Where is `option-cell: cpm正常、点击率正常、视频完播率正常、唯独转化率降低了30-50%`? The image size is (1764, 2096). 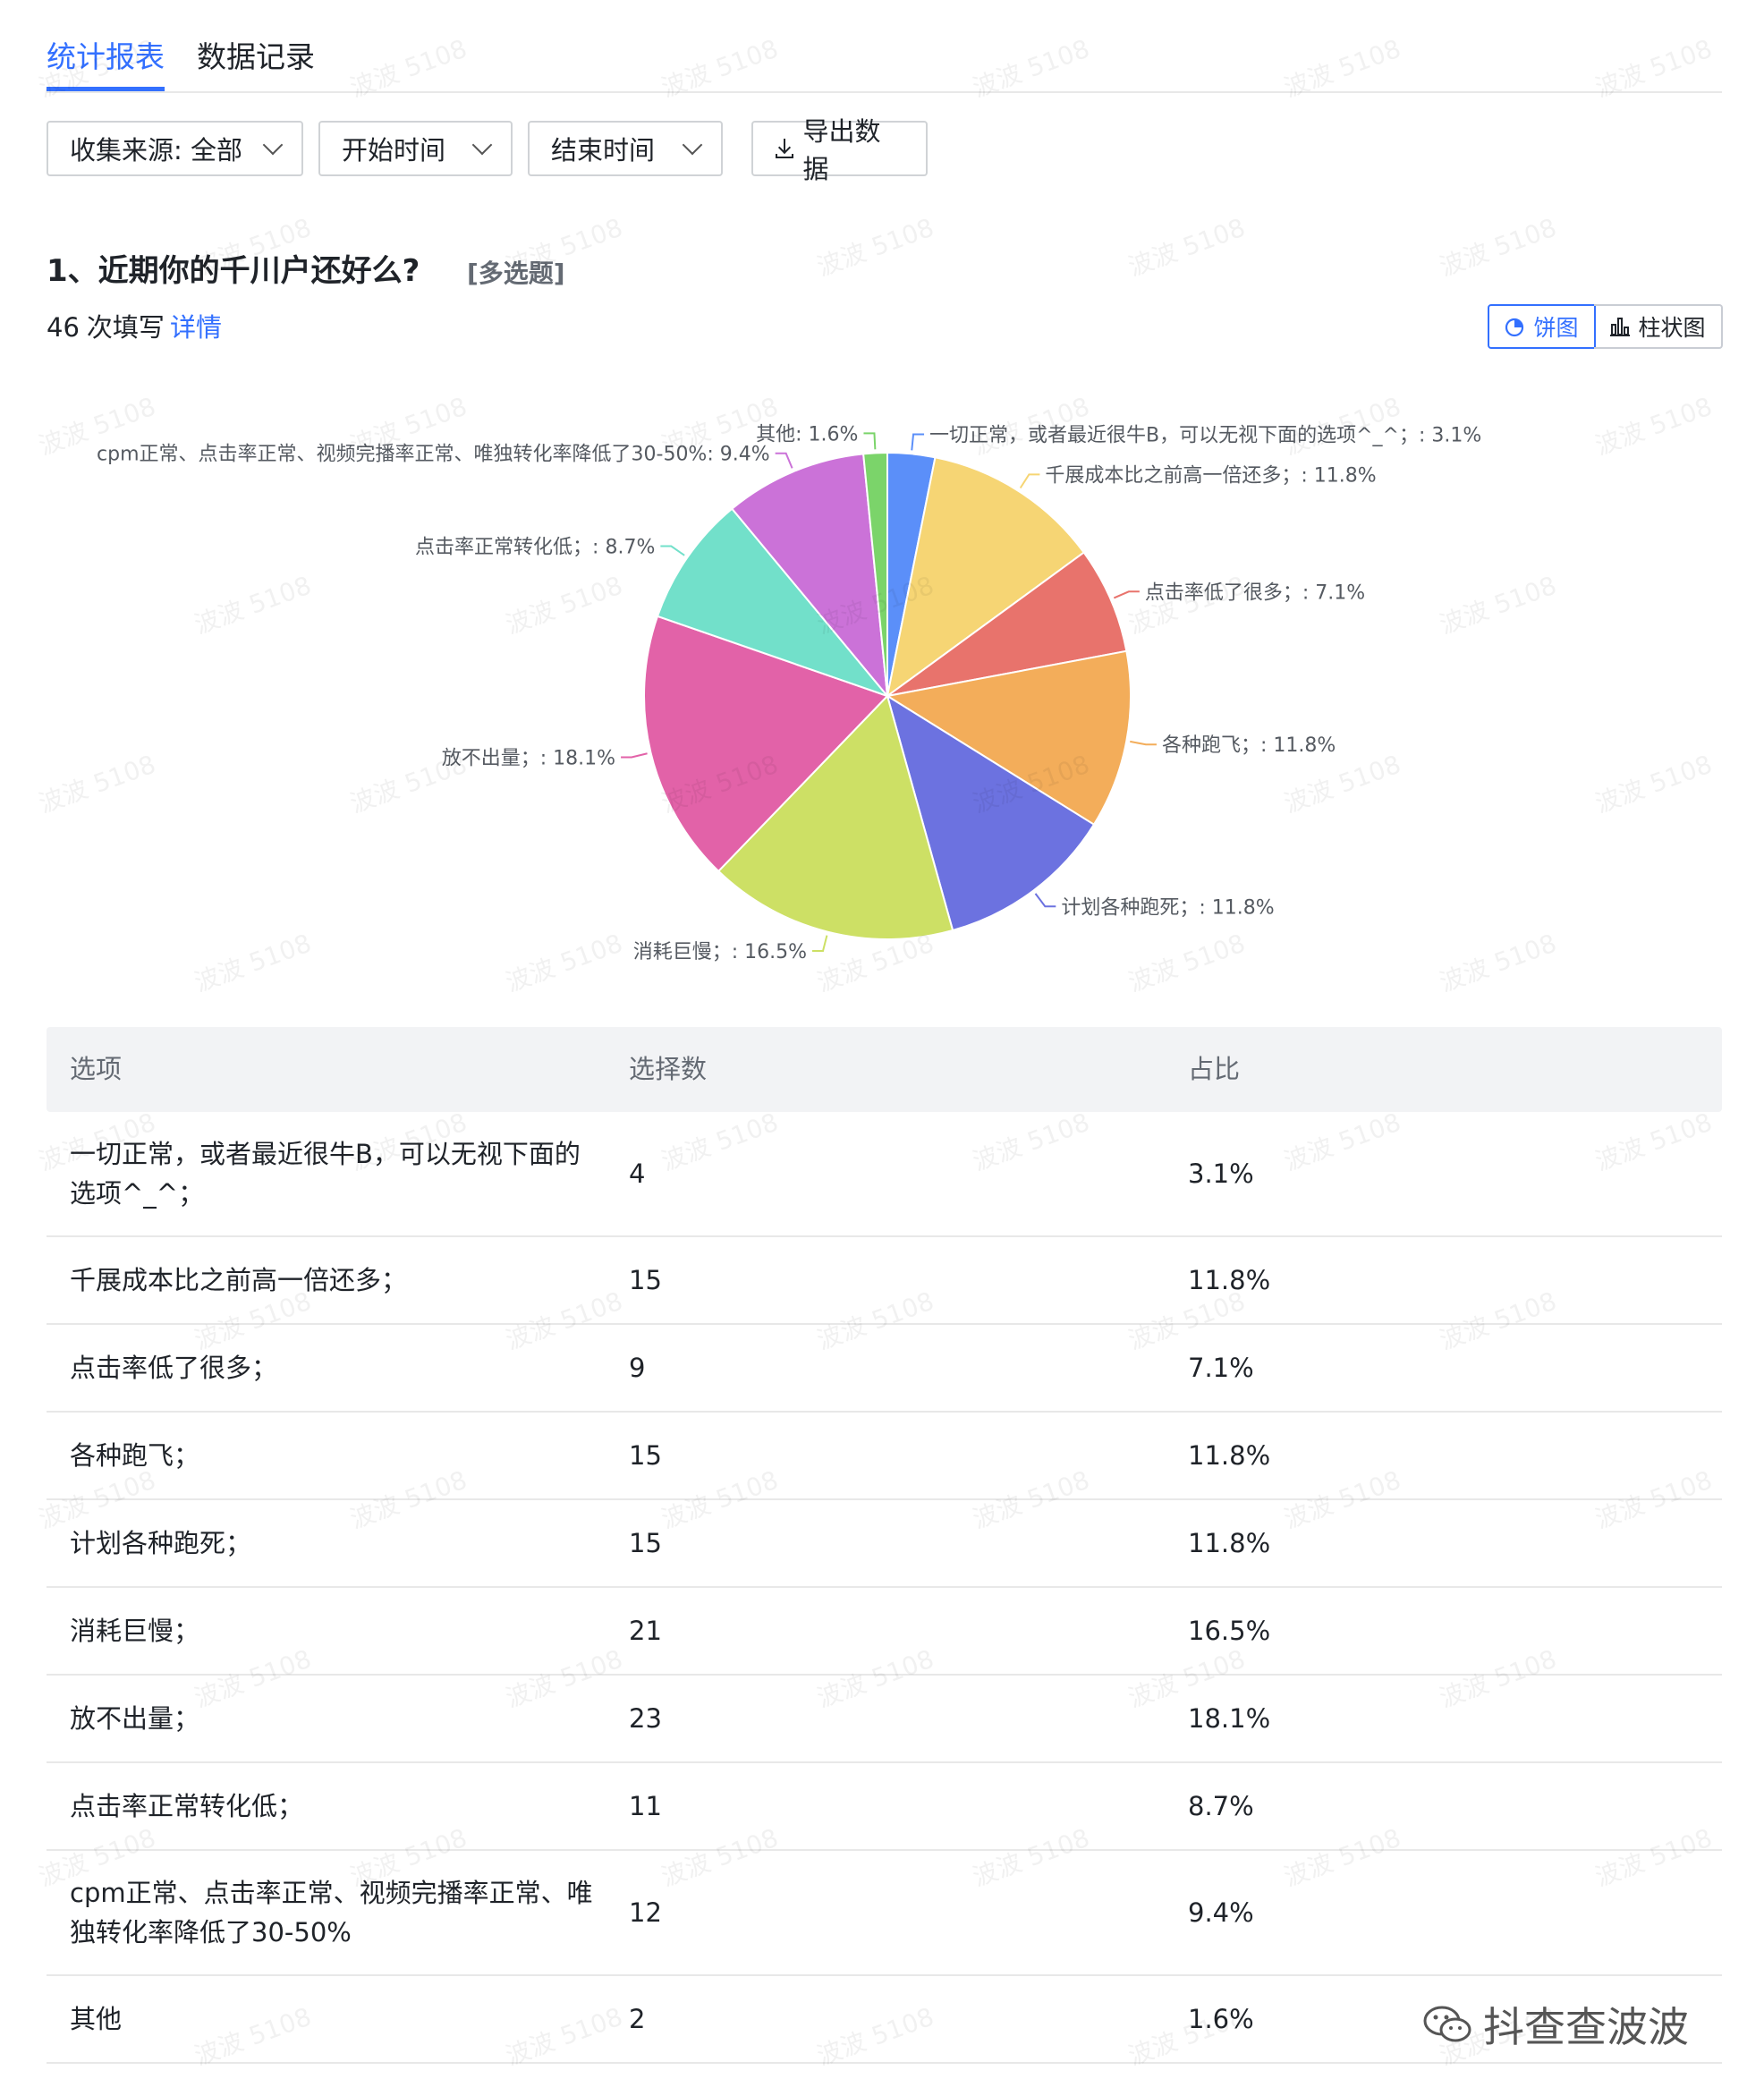
option-cell: cpm正常、点击率正常、视频完播率正常、唯独转化率降低了30-50% is located at coordinates (331, 1913).